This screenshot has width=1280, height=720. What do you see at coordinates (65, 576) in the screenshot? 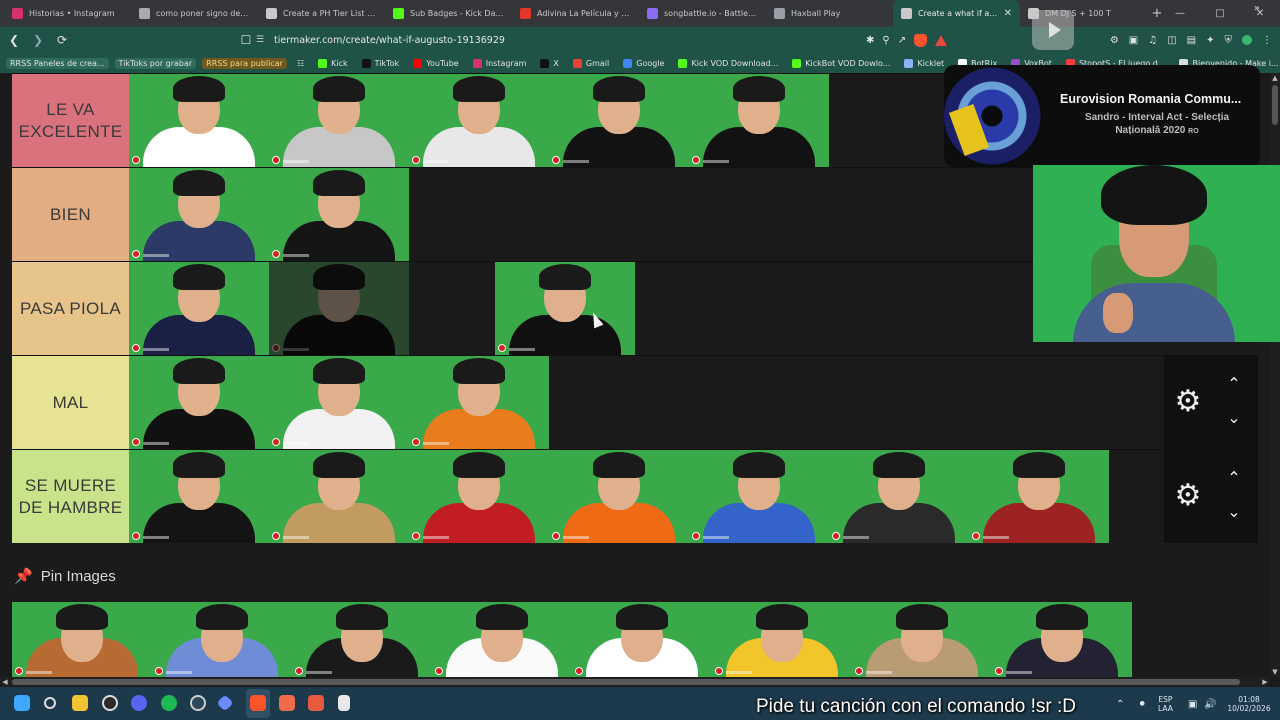
I see `pin-images-heading: 📌 Pin Images` at bounding box center [65, 576].